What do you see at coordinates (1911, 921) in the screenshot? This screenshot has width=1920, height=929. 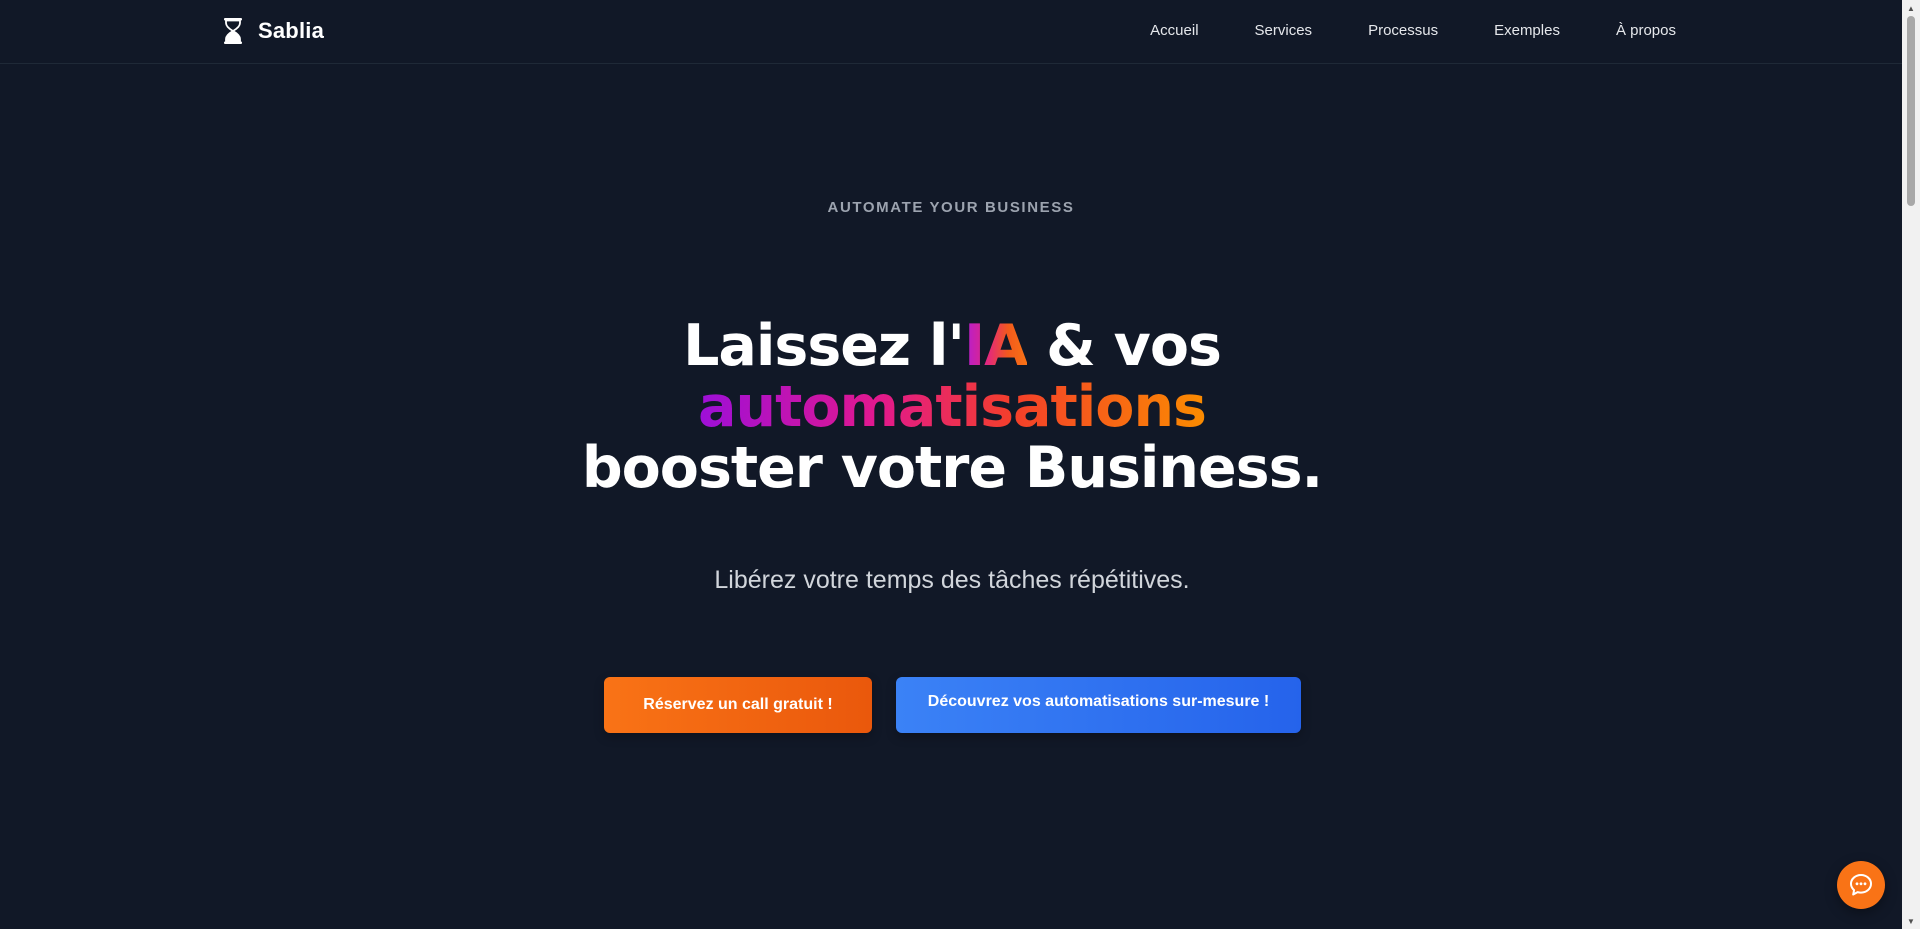 I see `scroll-down-arrow-icon: ▼` at bounding box center [1911, 921].